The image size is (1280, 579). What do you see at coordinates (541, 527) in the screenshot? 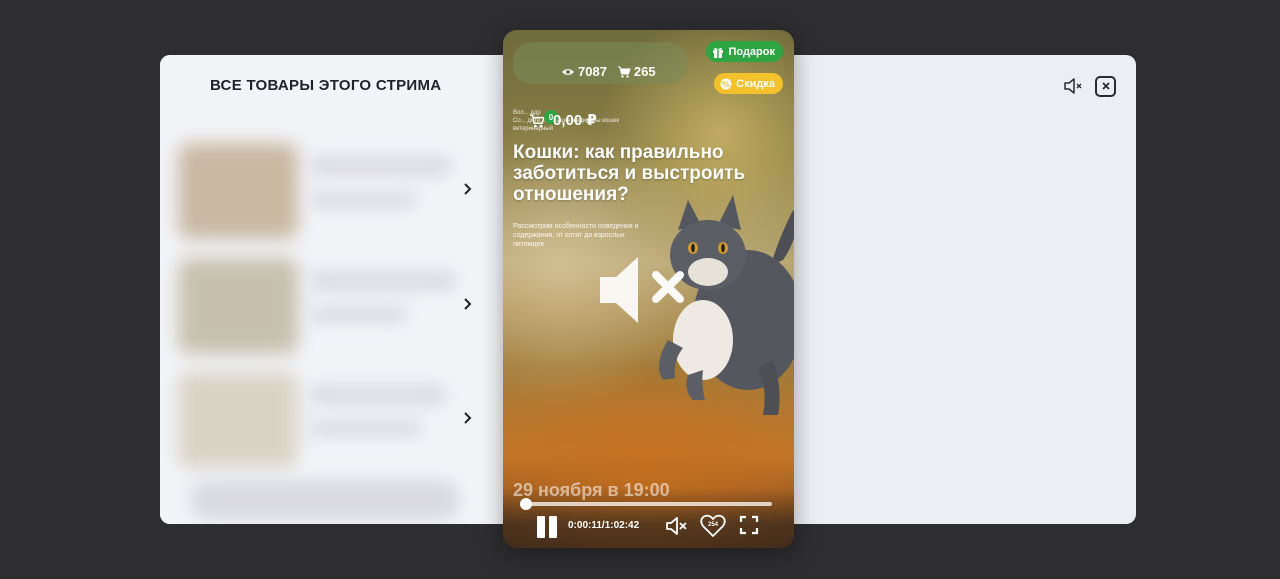
I see `pause-icon` at bounding box center [541, 527].